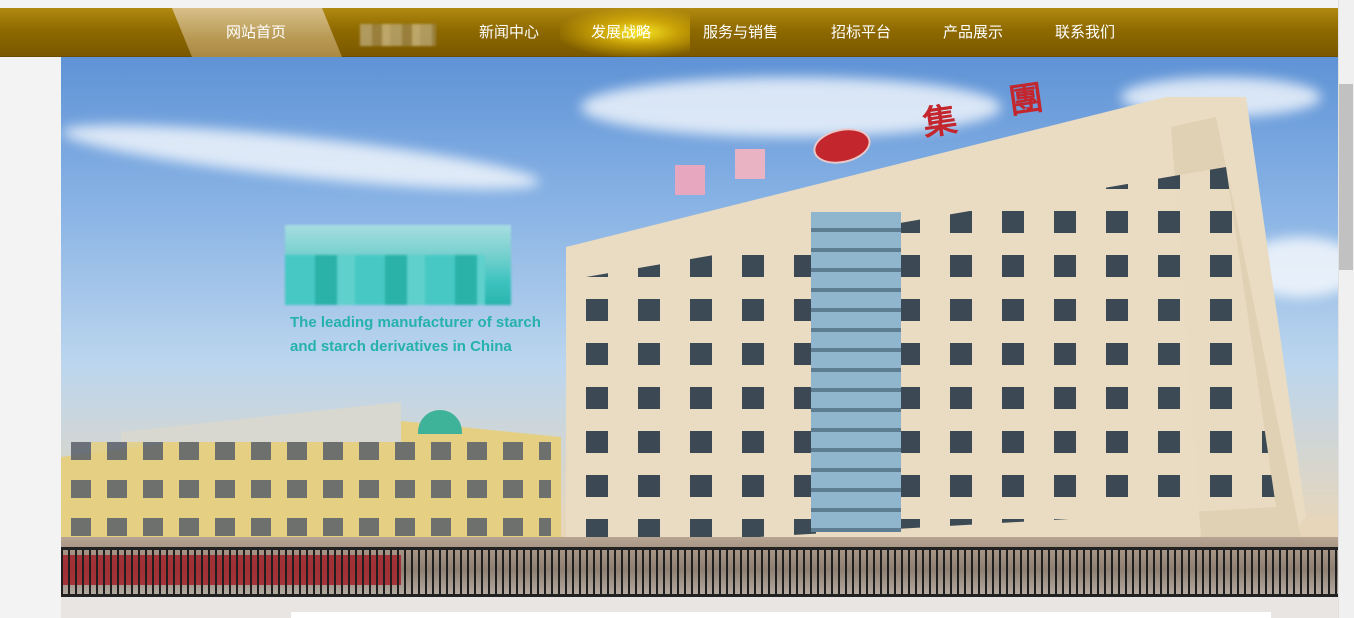  Describe the element at coordinates (1346, 177) in the screenshot. I see `scrollbar-thumb` at that location.